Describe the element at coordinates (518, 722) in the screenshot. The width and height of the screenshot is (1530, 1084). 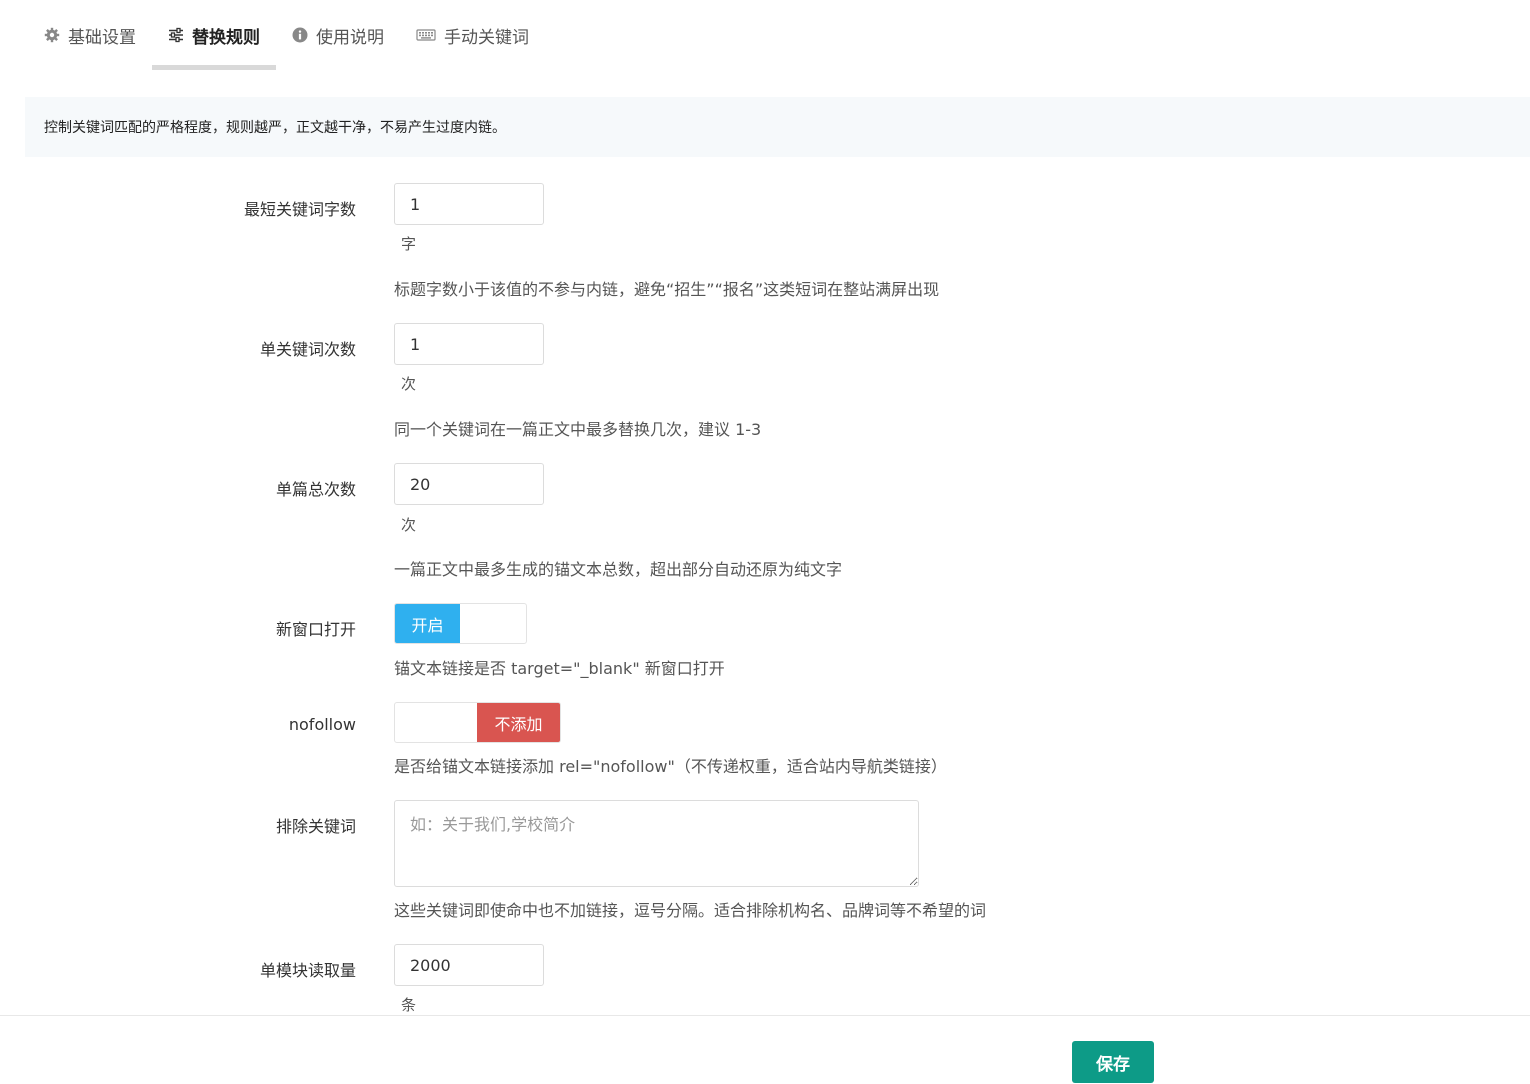
I see `toggle-state-label: 不添加` at that location.